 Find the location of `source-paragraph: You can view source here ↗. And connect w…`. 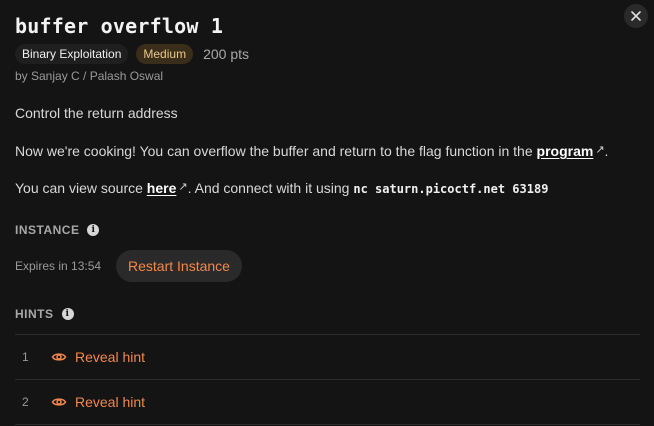

source-paragraph: You can view source here ↗. And connect w… is located at coordinates (281, 188).